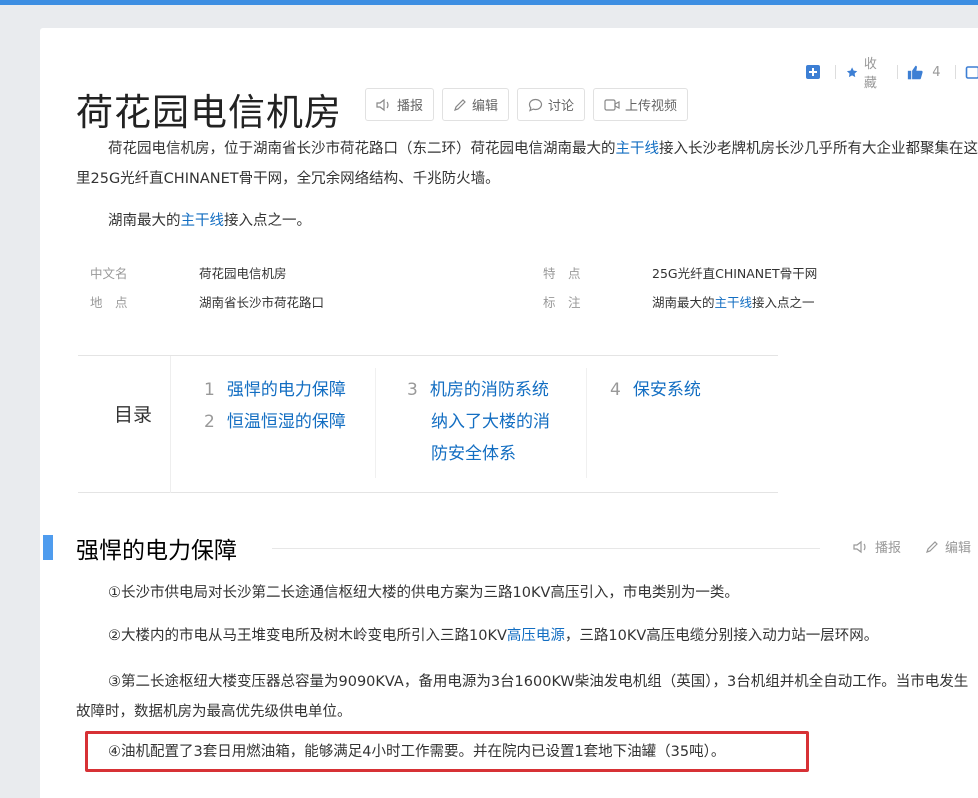 This screenshot has width=978, height=798. What do you see at coordinates (489, 390) in the screenshot?
I see `toc-text: 机房的消防系统` at bounding box center [489, 390].